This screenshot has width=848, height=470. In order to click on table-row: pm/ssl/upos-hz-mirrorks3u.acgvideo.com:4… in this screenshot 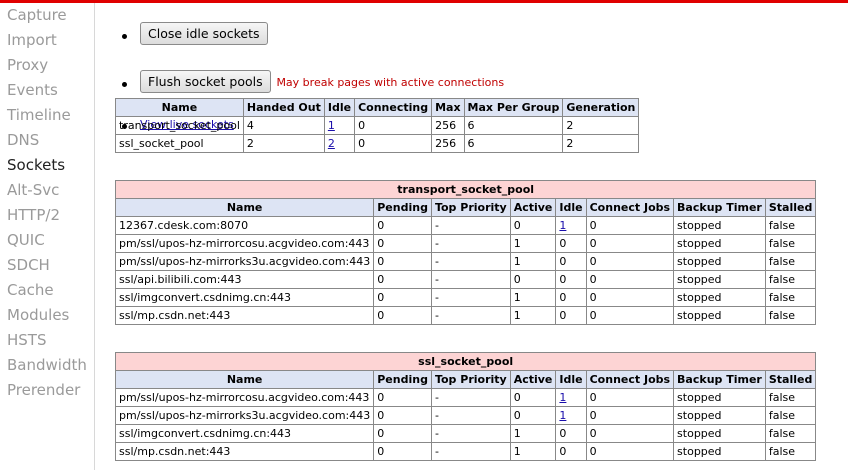, I will do `click(465, 415)`.